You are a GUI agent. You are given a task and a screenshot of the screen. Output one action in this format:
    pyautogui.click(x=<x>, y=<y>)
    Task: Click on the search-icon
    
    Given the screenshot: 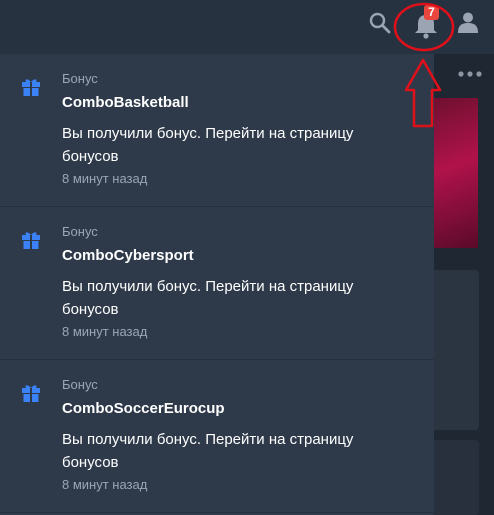 What is the action you would take?
    pyautogui.click(x=380, y=23)
    